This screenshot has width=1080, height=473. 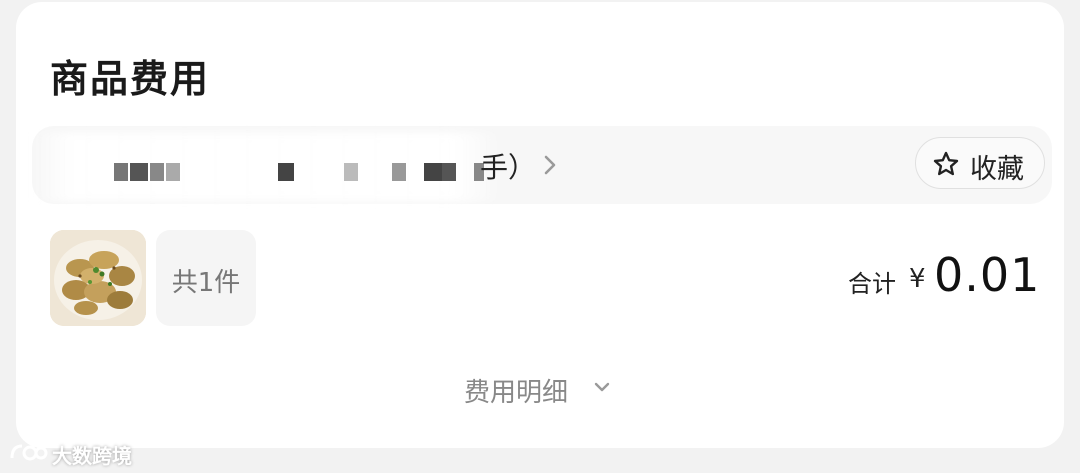 I want to click on item-count-box: 共1件, so click(x=206, y=278).